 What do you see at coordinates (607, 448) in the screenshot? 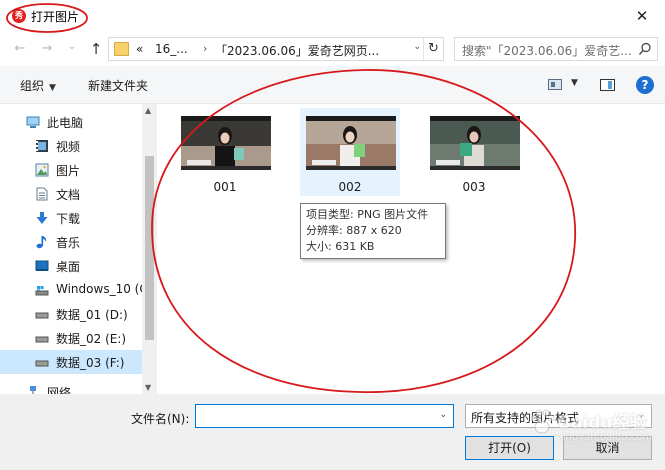
I see `cancel-button: 取消` at bounding box center [607, 448].